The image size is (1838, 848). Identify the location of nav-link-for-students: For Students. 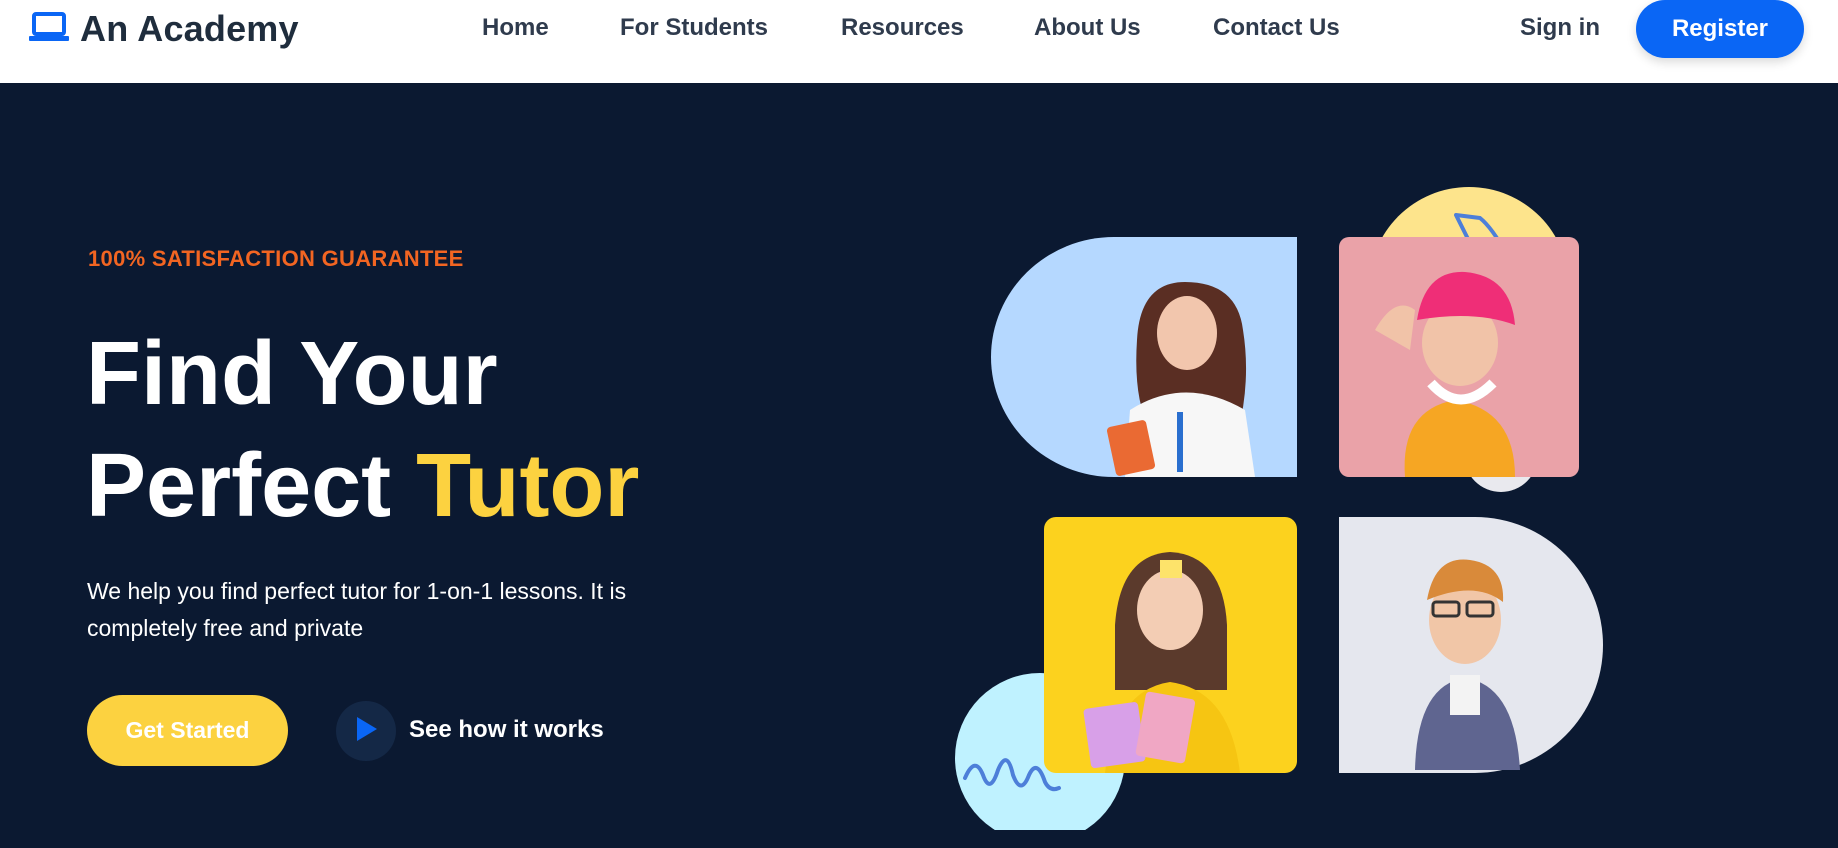
(694, 28).